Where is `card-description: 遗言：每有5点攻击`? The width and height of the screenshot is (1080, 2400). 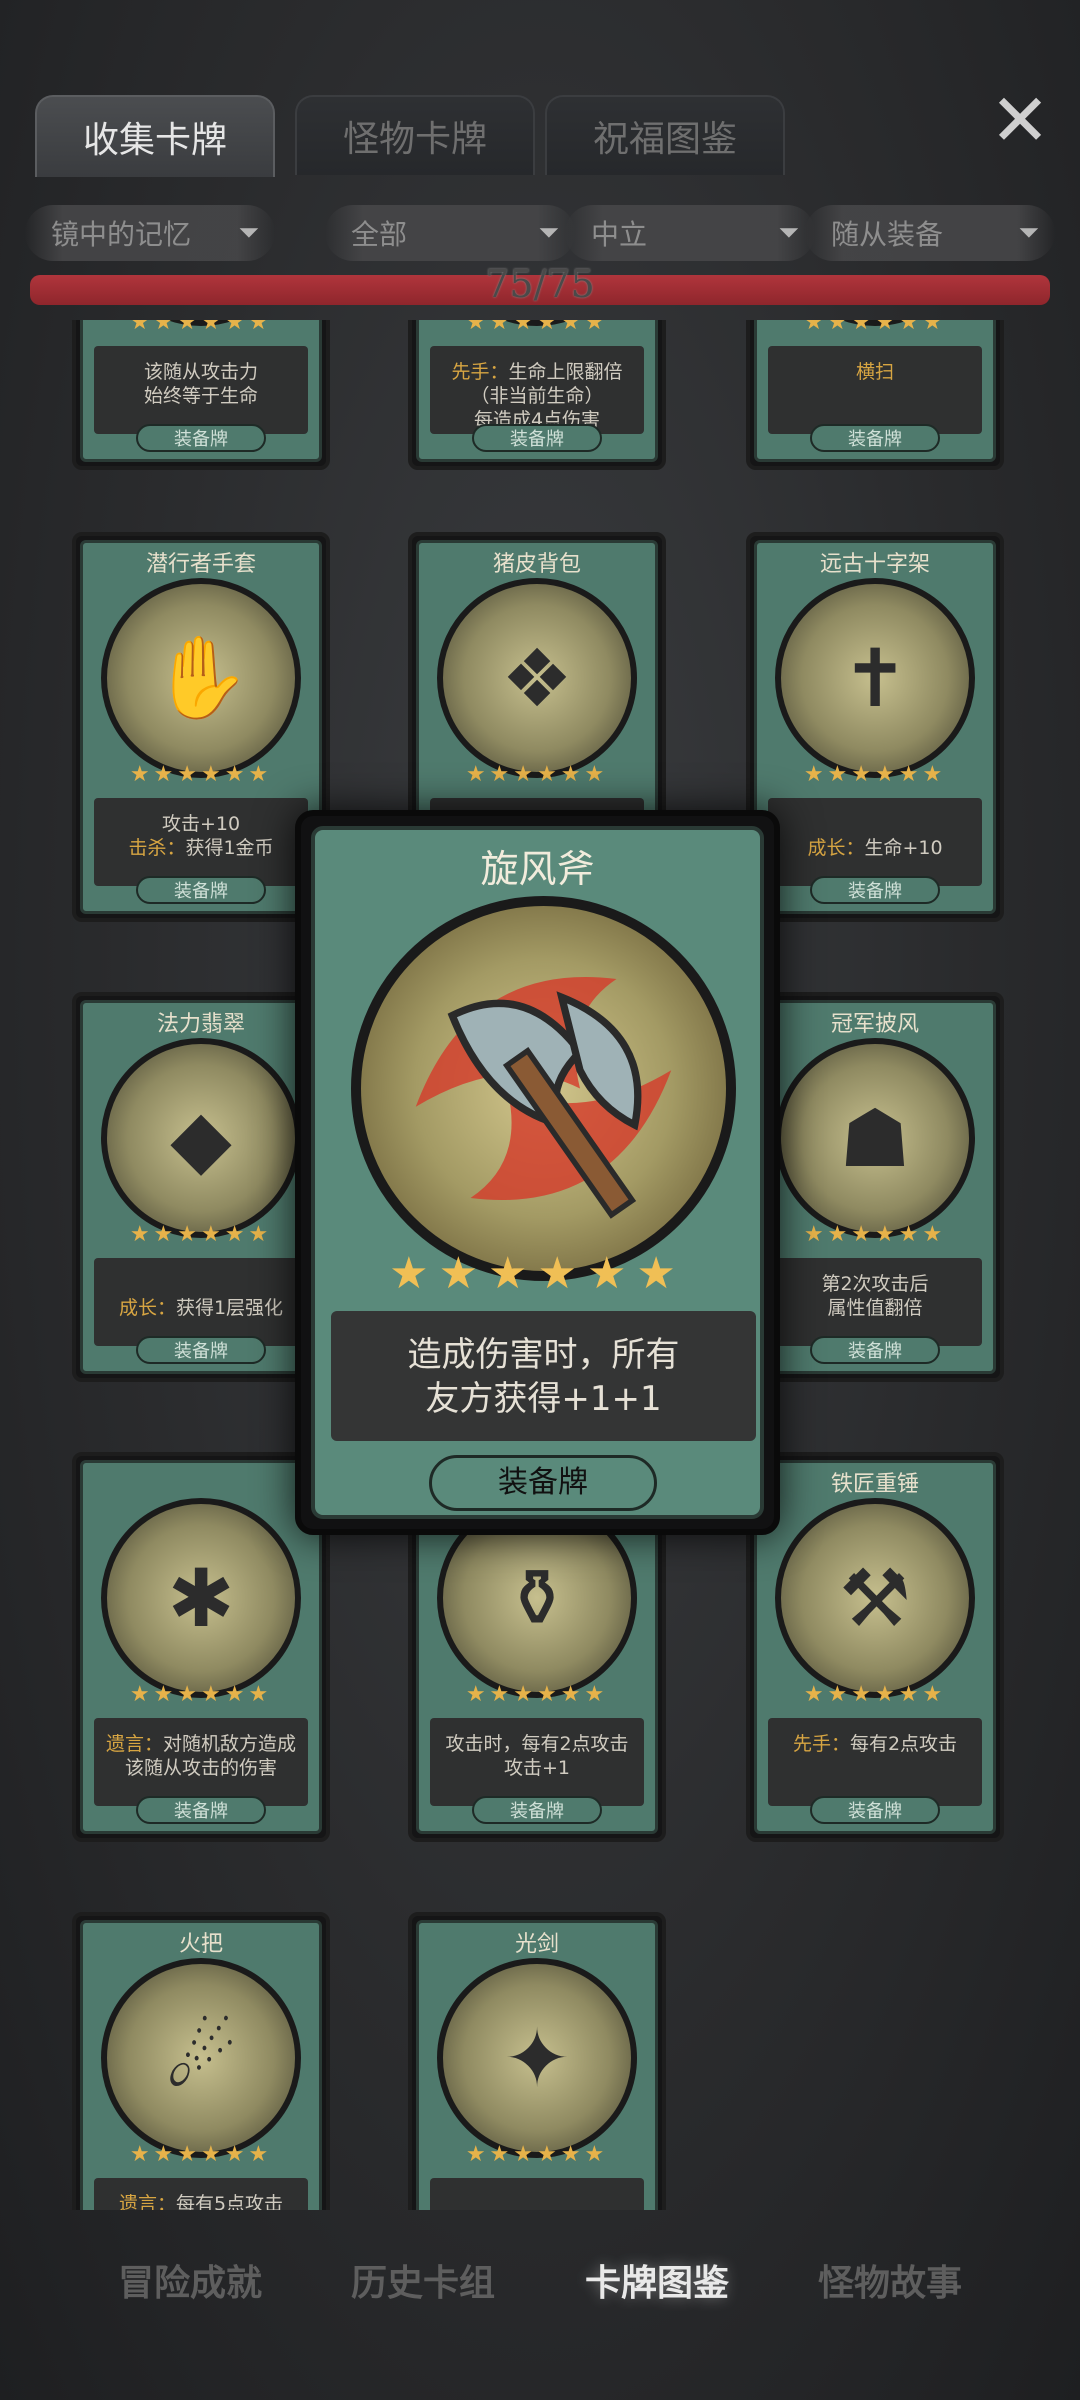
card-description: 遗言：每有5点攻击 is located at coordinates (201, 2194).